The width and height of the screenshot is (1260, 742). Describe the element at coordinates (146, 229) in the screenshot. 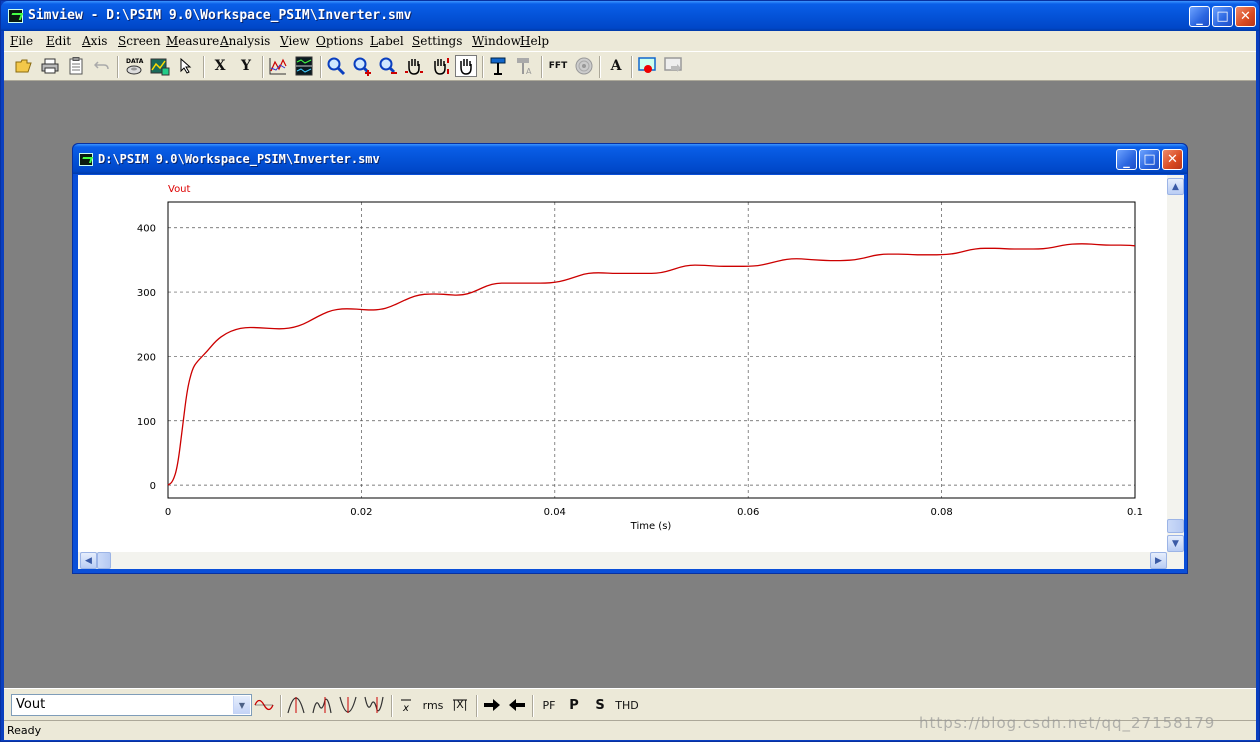

I see `y-tick-label: 400` at that location.